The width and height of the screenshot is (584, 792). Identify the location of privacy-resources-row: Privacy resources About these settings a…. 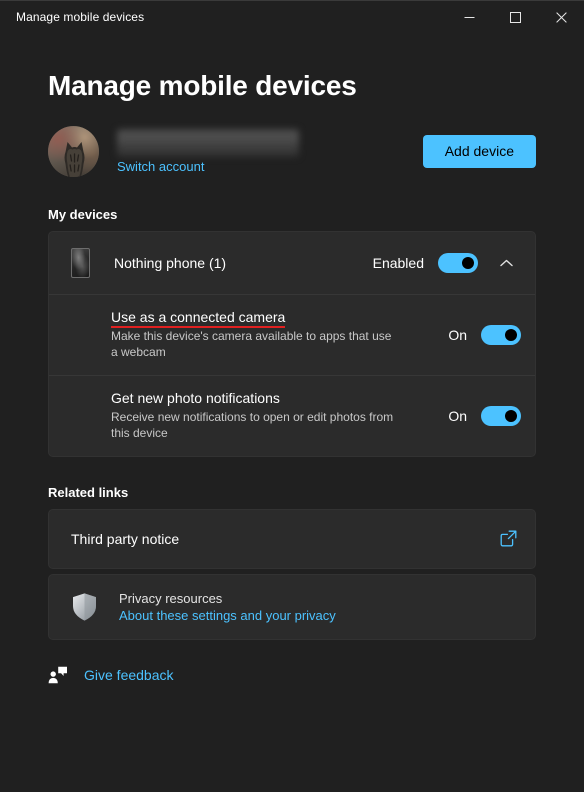
(292, 607).